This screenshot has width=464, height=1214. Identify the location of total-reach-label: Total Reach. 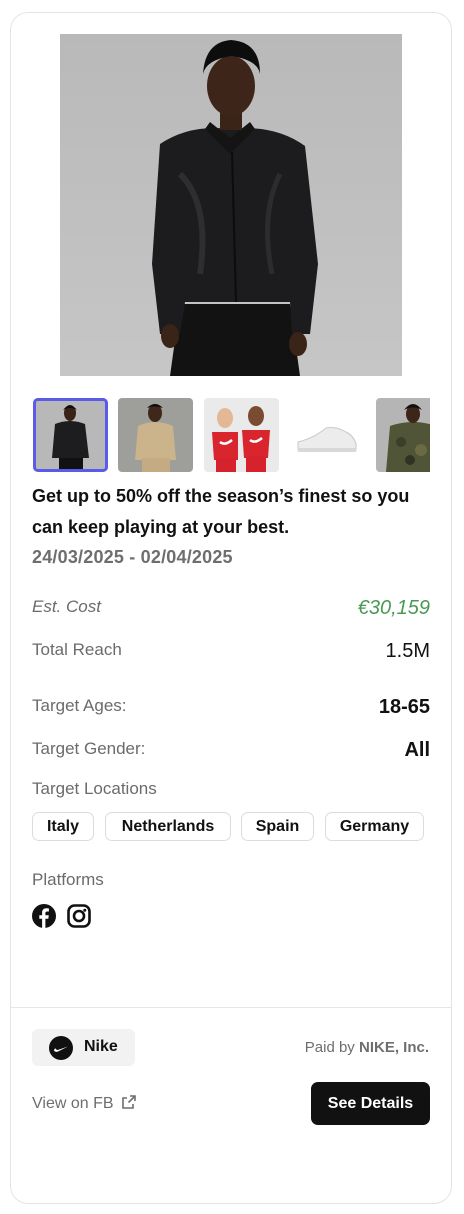
(77, 649).